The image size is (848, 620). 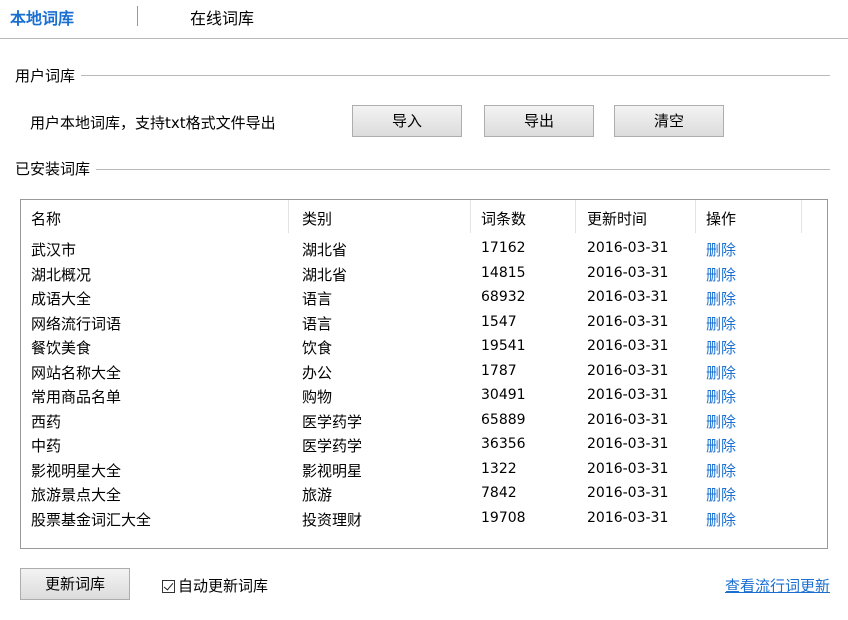 I want to click on row-count: 17162, so click(x=503, y=248).